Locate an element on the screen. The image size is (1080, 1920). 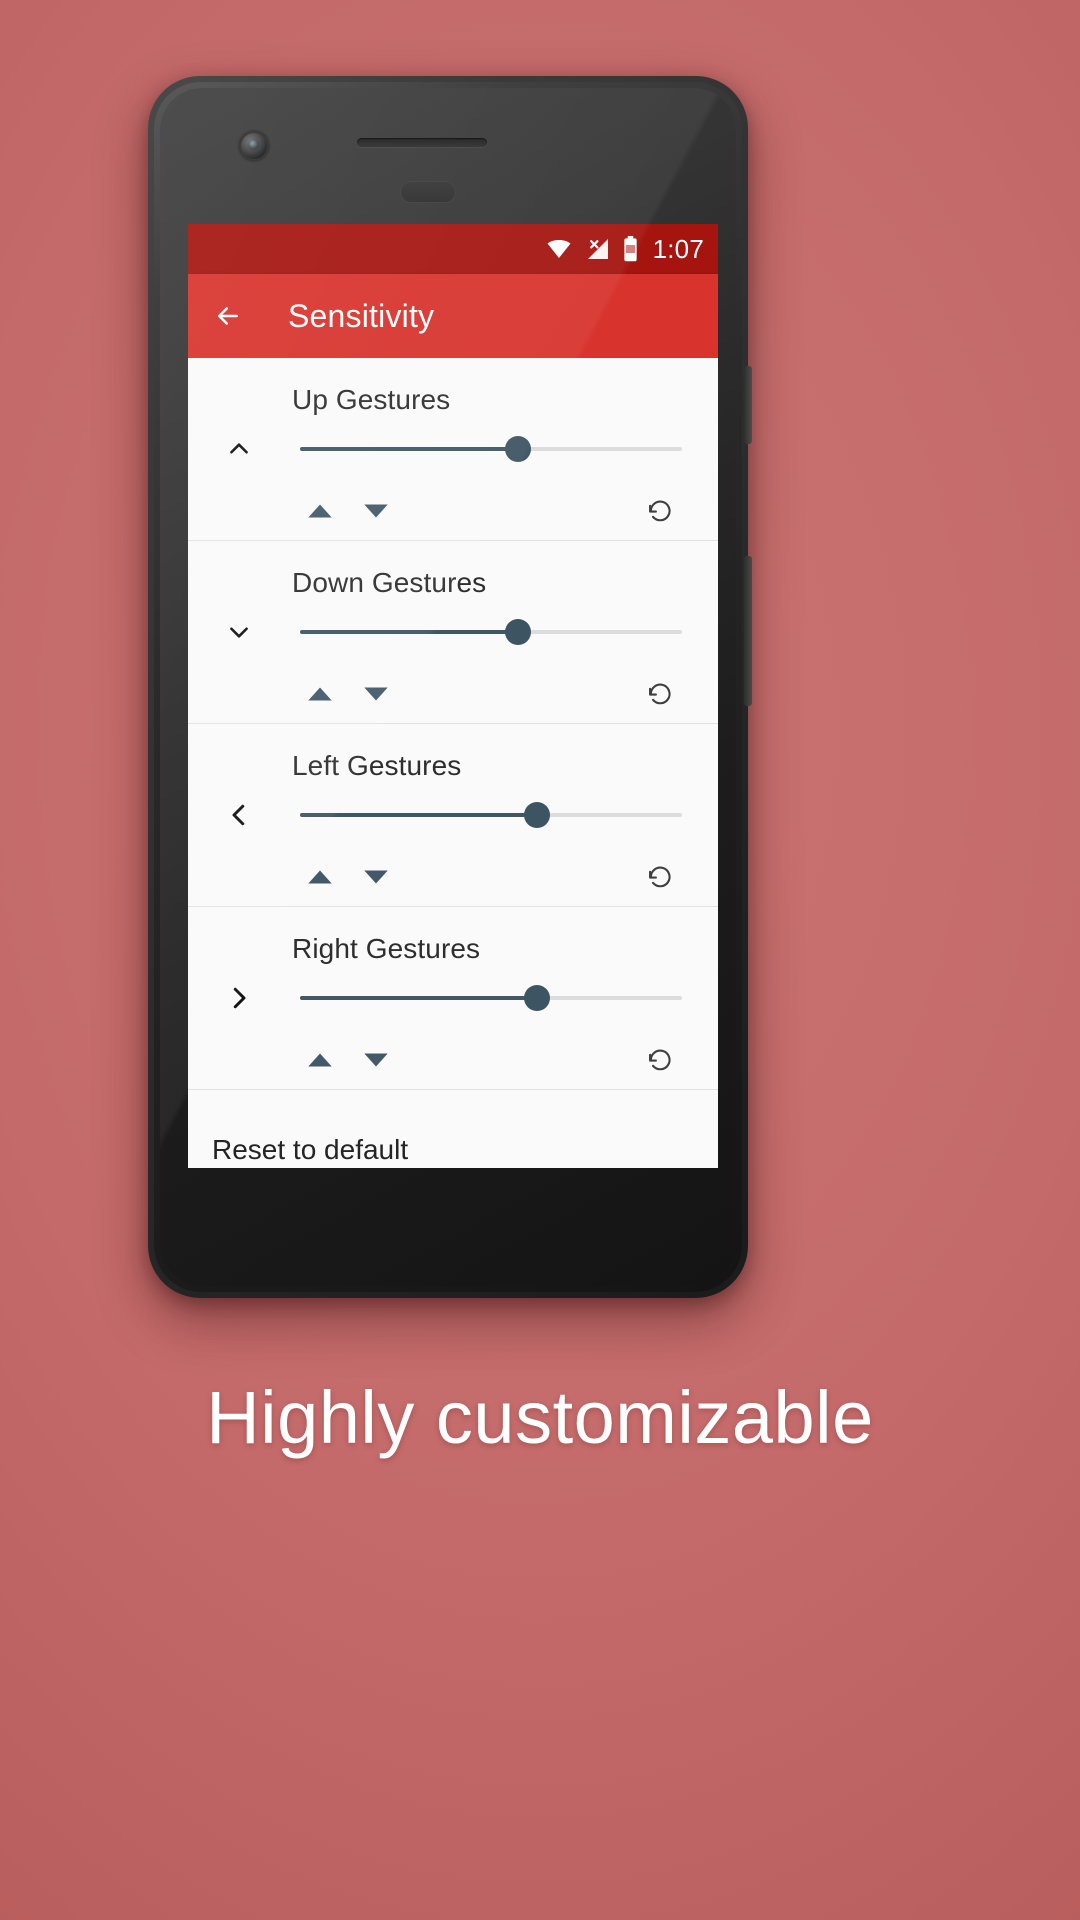
app-bar: Sensitivity is located at coordinates (453, 316).